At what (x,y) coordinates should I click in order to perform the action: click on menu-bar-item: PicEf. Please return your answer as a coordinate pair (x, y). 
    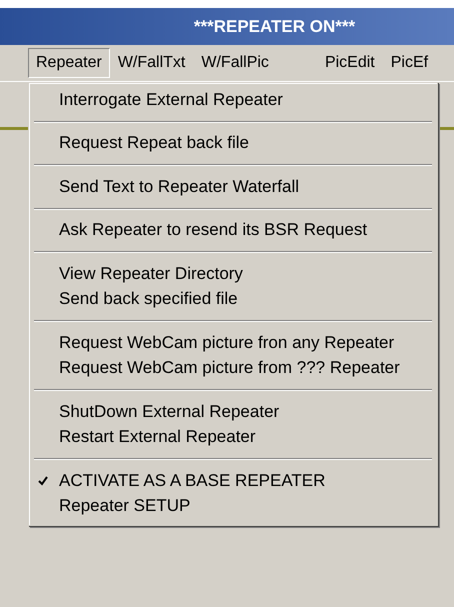
    Looking at the image, I should click on (409, 63).